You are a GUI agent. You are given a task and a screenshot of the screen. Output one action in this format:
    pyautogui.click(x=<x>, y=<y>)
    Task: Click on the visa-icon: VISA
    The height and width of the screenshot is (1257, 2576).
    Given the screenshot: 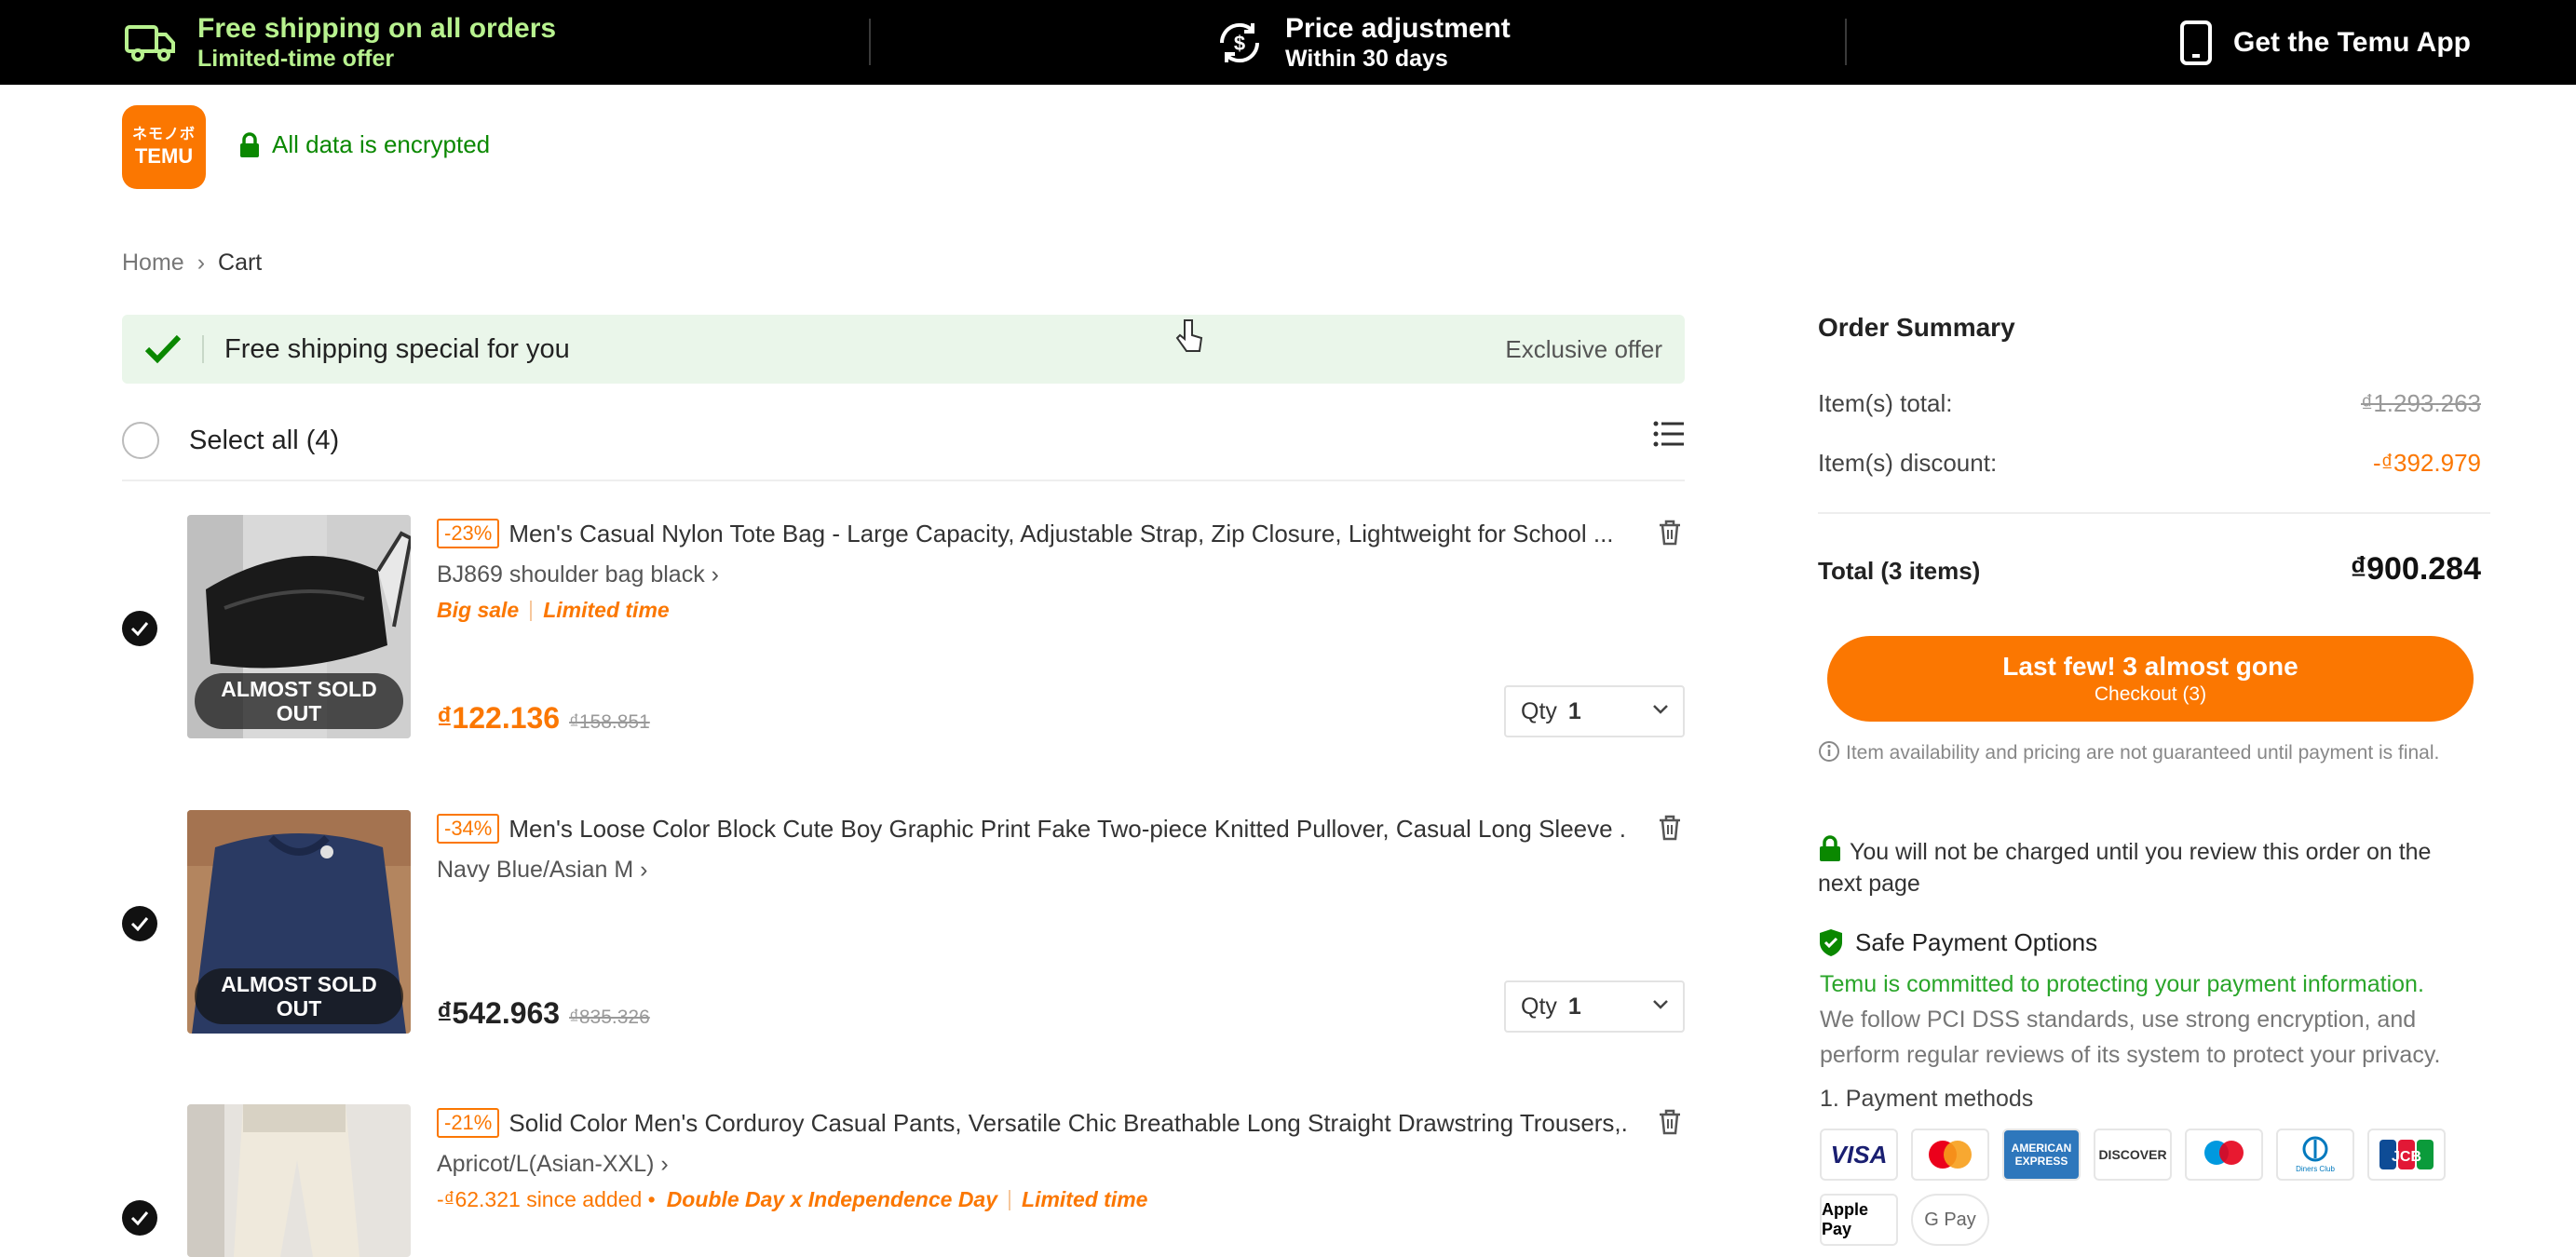 What is the action you would take?
    pyautogui.click(x=1859, y=1155)
    